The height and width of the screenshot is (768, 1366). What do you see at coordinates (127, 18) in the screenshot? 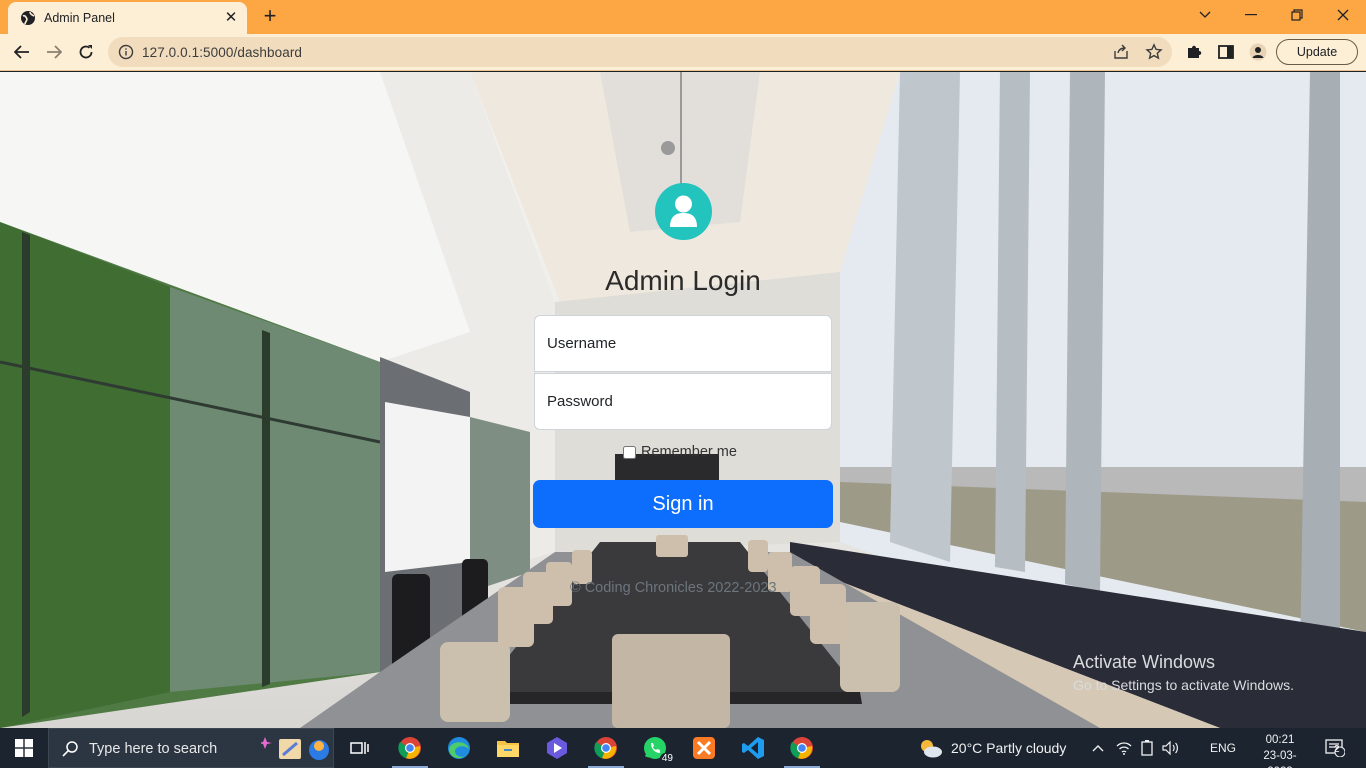
I see `browser-tab: Admin Panel ✕` at bounding box center [127, 18].